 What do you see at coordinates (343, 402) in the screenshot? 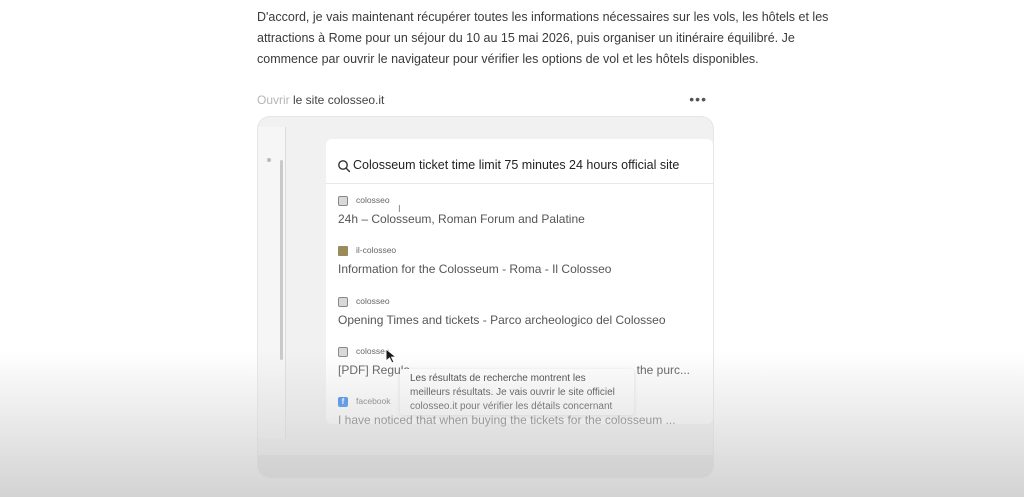
I see `facebook-icon: f` at bounding box center [343, 402].